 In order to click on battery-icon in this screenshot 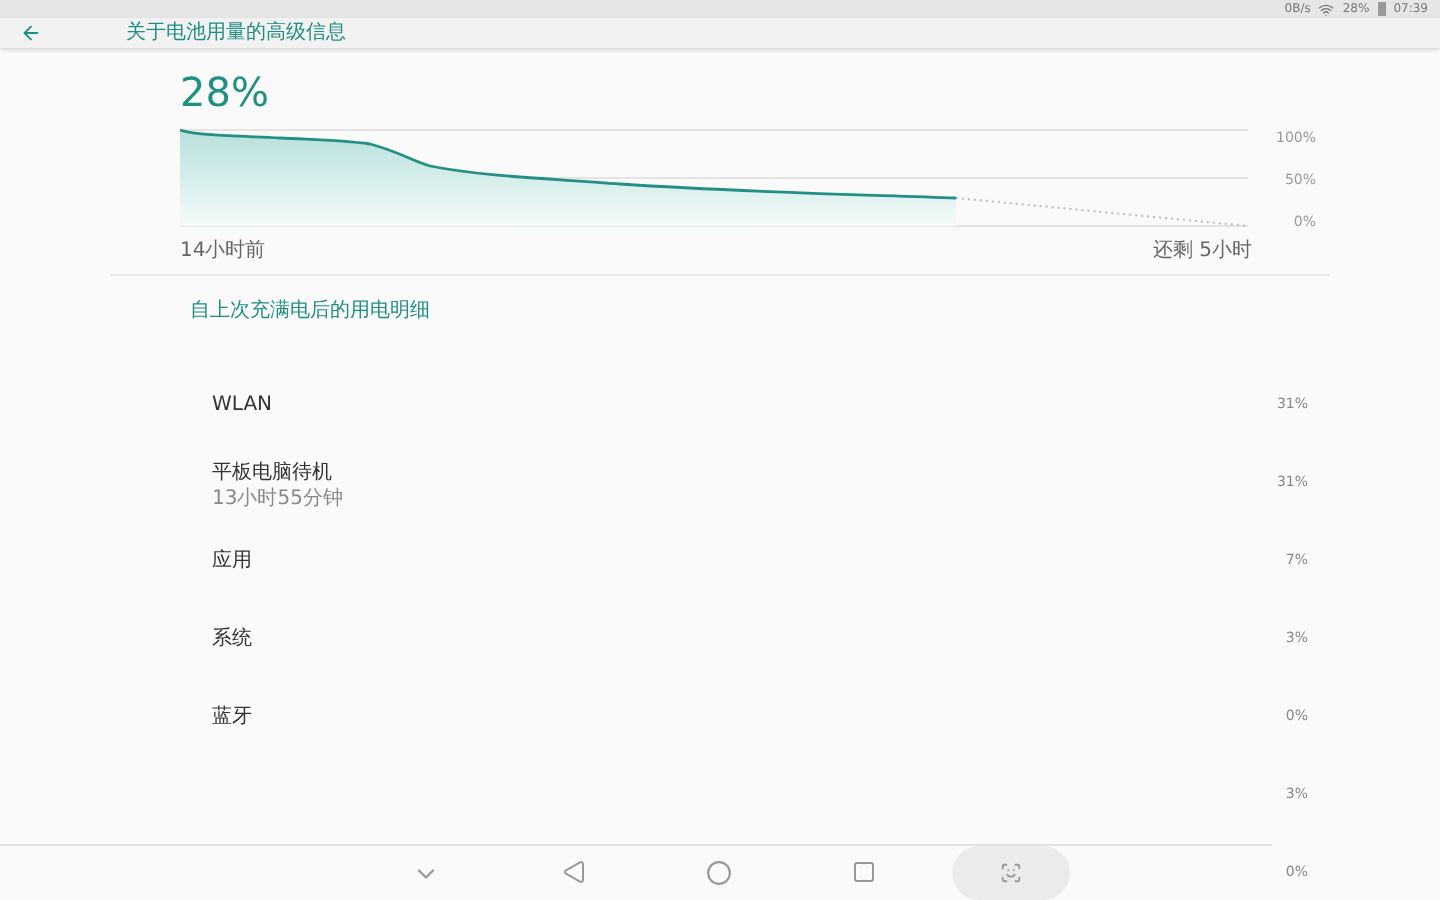, I will do `click(1381, 9)`.